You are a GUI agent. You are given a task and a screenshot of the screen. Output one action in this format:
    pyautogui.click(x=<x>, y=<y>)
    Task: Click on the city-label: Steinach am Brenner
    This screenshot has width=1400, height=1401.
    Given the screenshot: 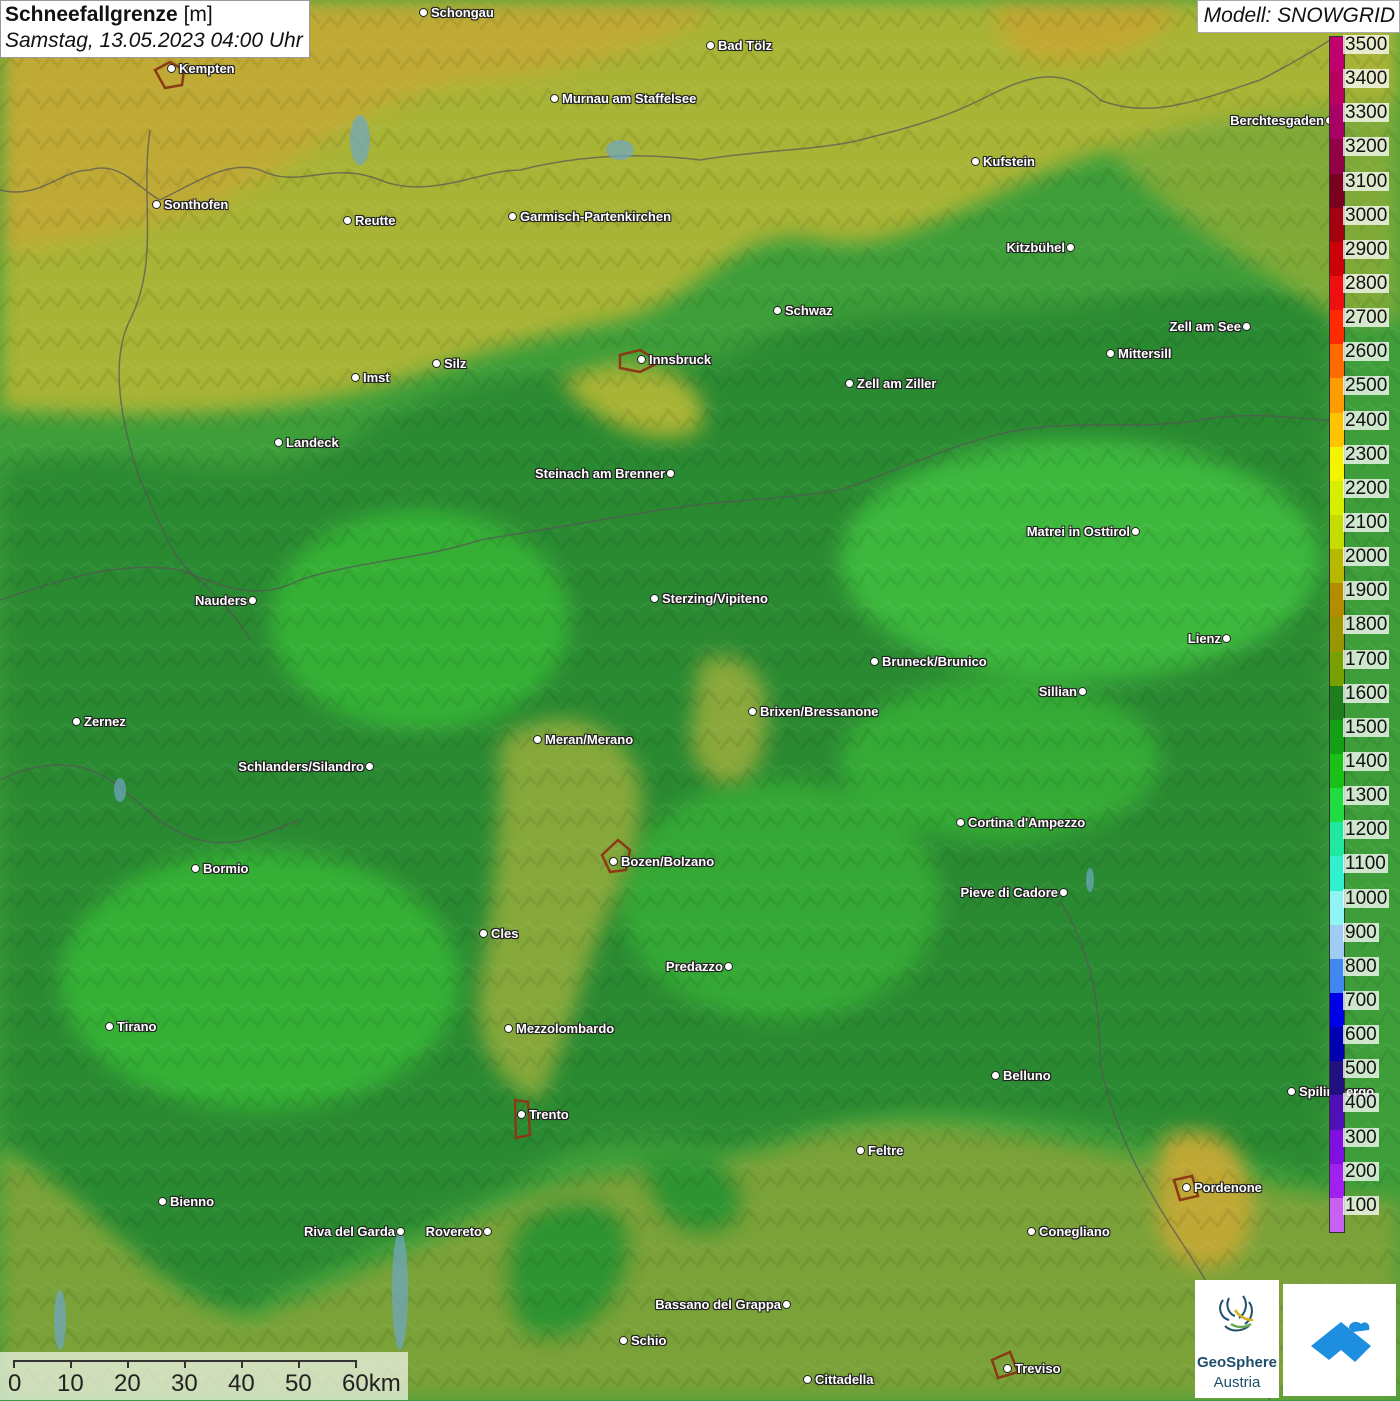 What is the action you would take?
    pyautogui.click(x=600, y=473)
    